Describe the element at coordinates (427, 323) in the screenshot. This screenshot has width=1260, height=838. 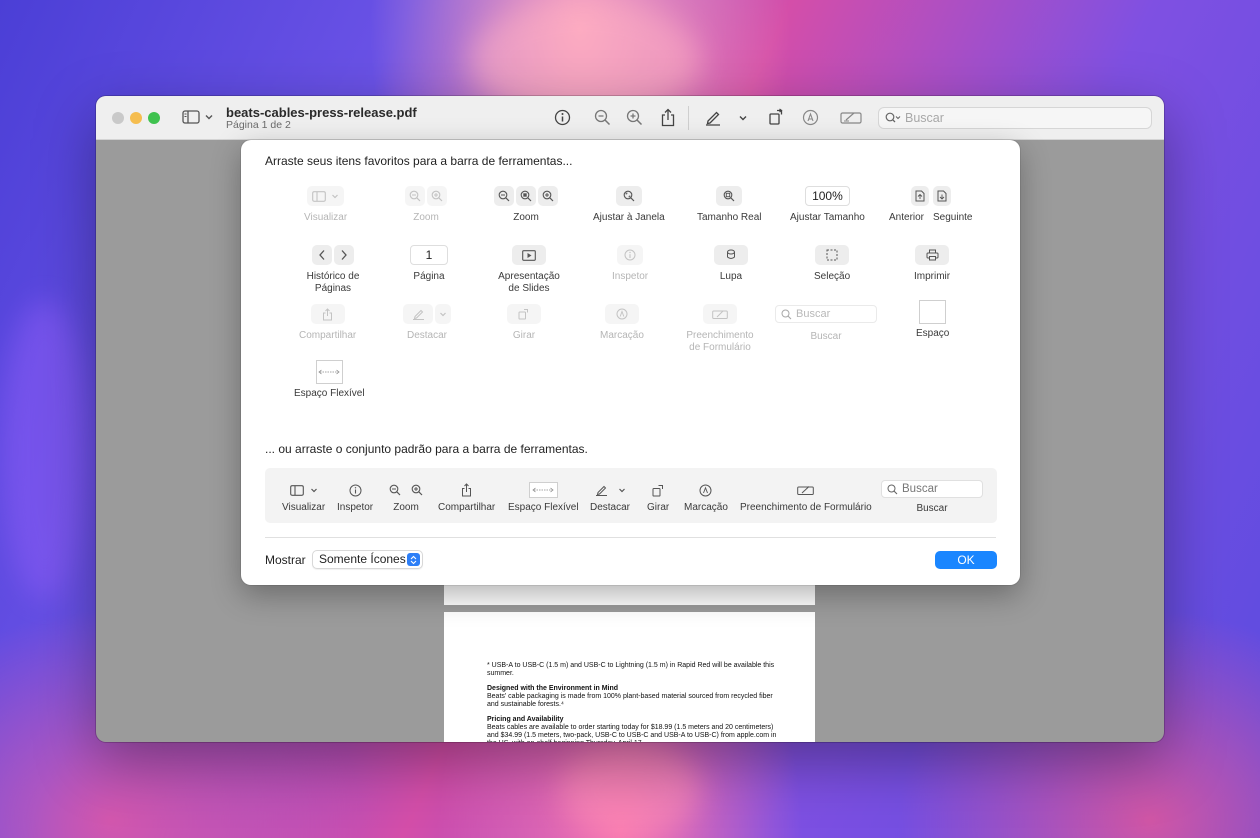
I see `toolbar-item-destacar: Destacar` at that location.